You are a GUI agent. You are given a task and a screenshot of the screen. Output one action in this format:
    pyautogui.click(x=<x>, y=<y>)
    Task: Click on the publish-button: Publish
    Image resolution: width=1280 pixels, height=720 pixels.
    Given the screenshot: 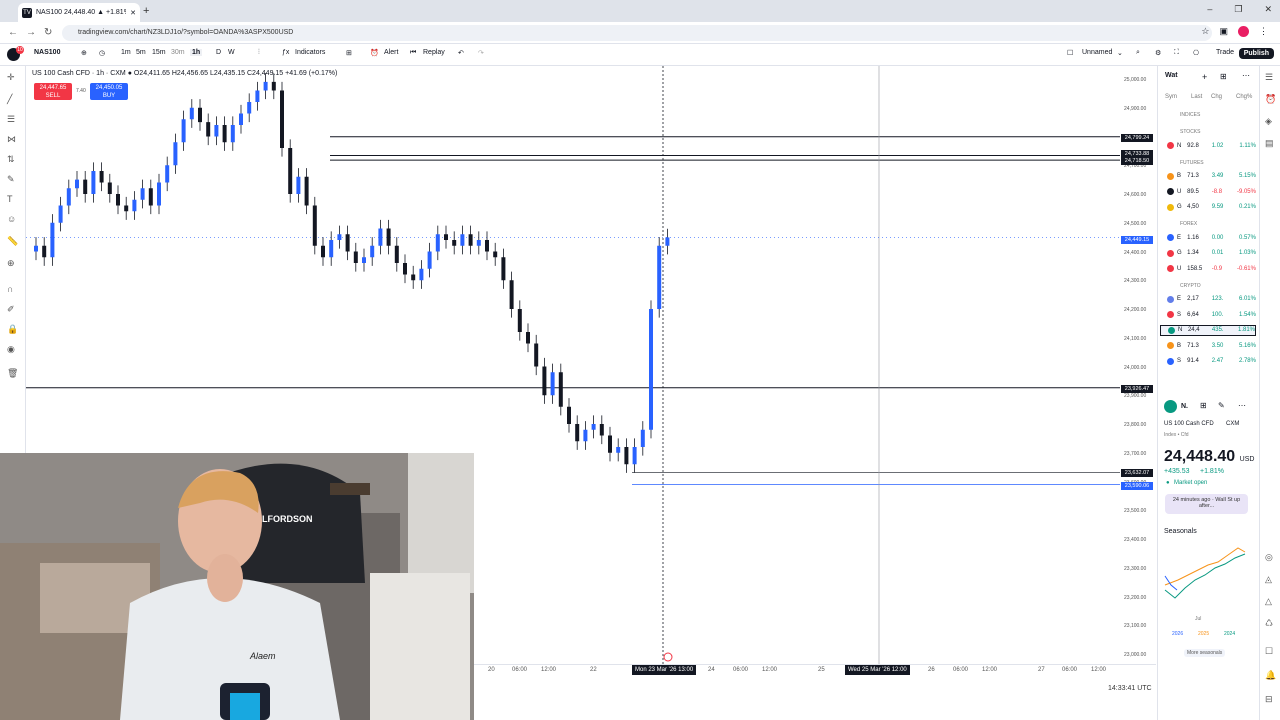 What is the action you would take?
    pyautogui.click(x=1256, y=53)
    